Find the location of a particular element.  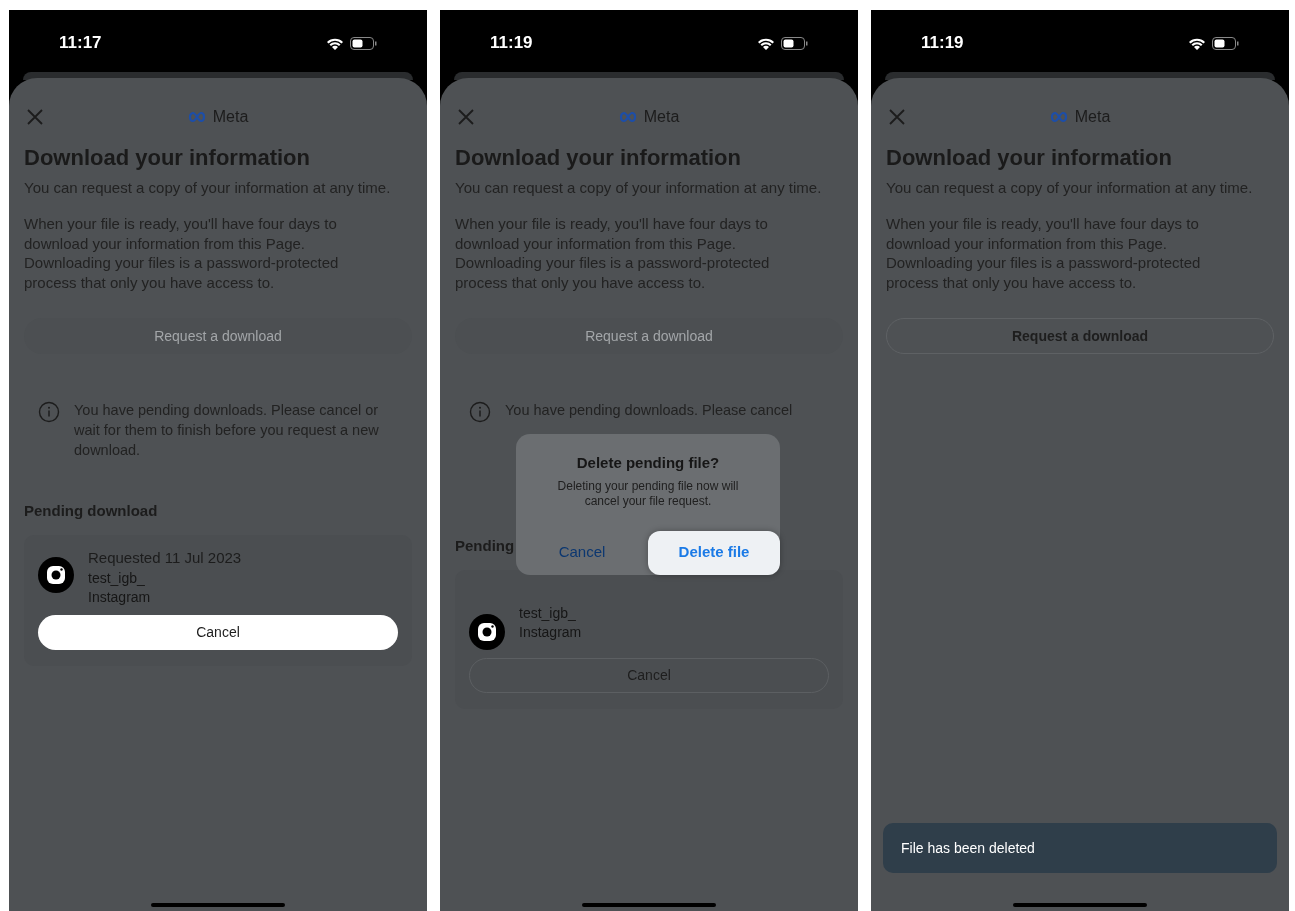

status-time: 11:17 is located at coordinates (80, 43).